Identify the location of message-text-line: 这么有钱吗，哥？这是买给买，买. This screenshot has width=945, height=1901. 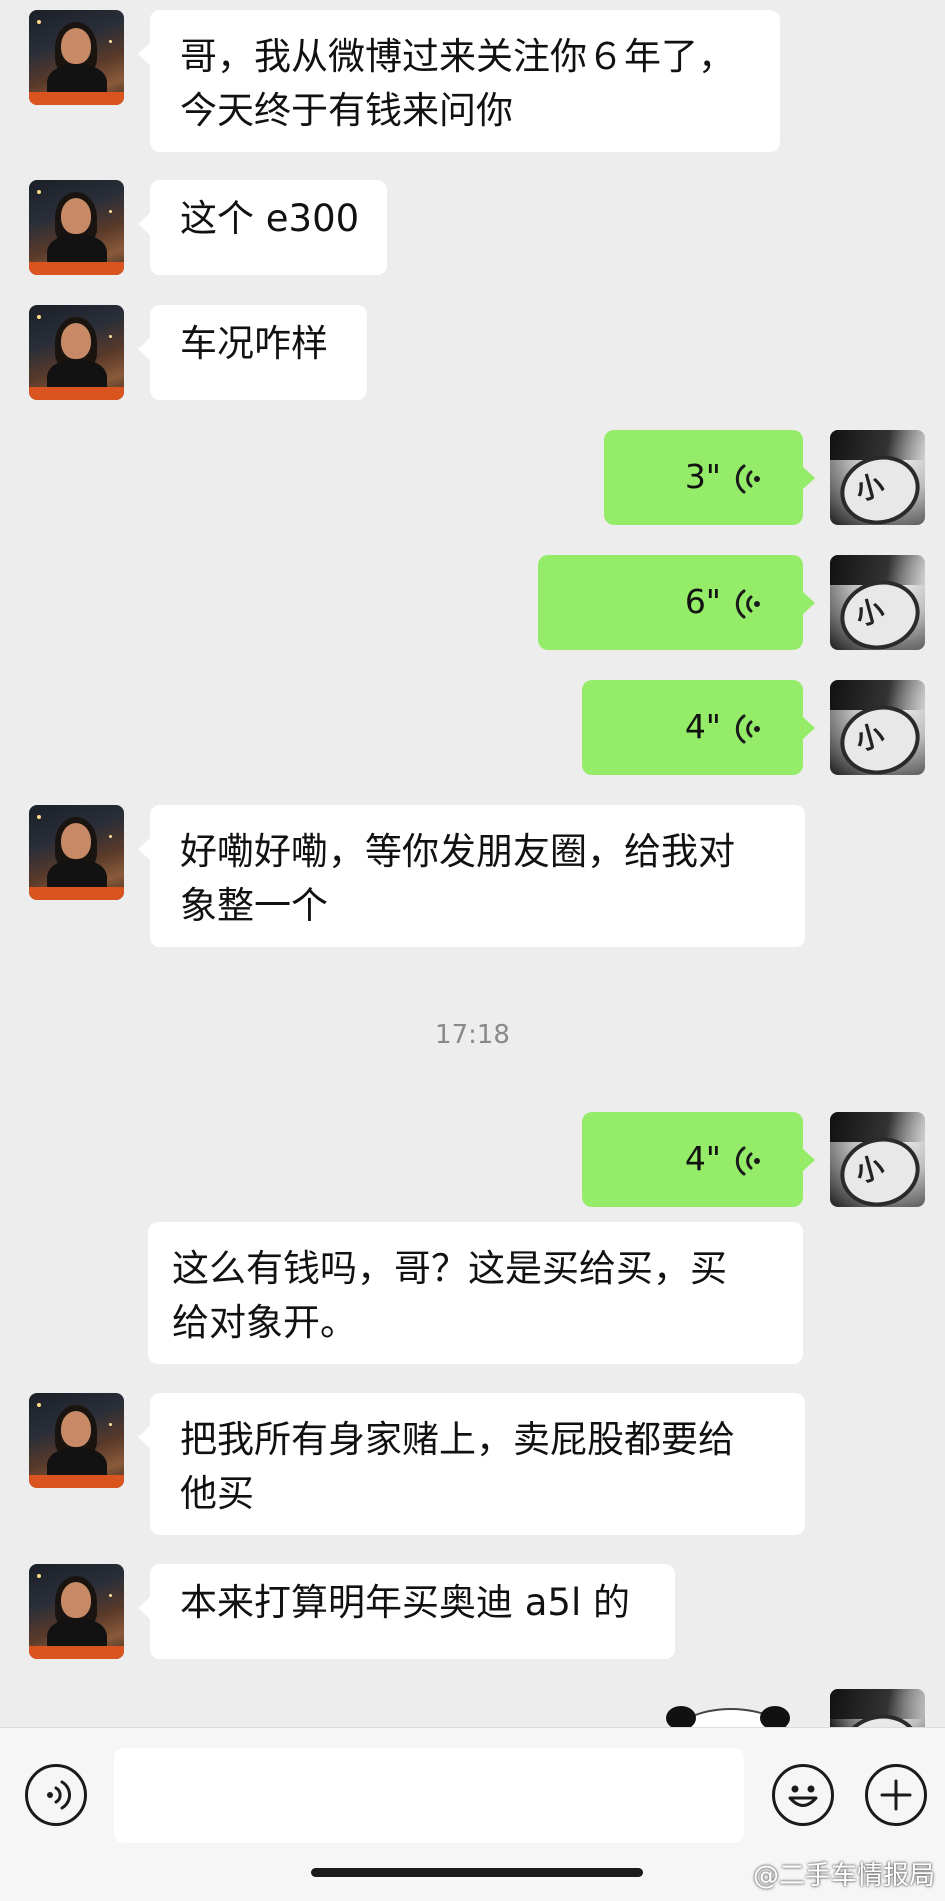
(449, 1268).